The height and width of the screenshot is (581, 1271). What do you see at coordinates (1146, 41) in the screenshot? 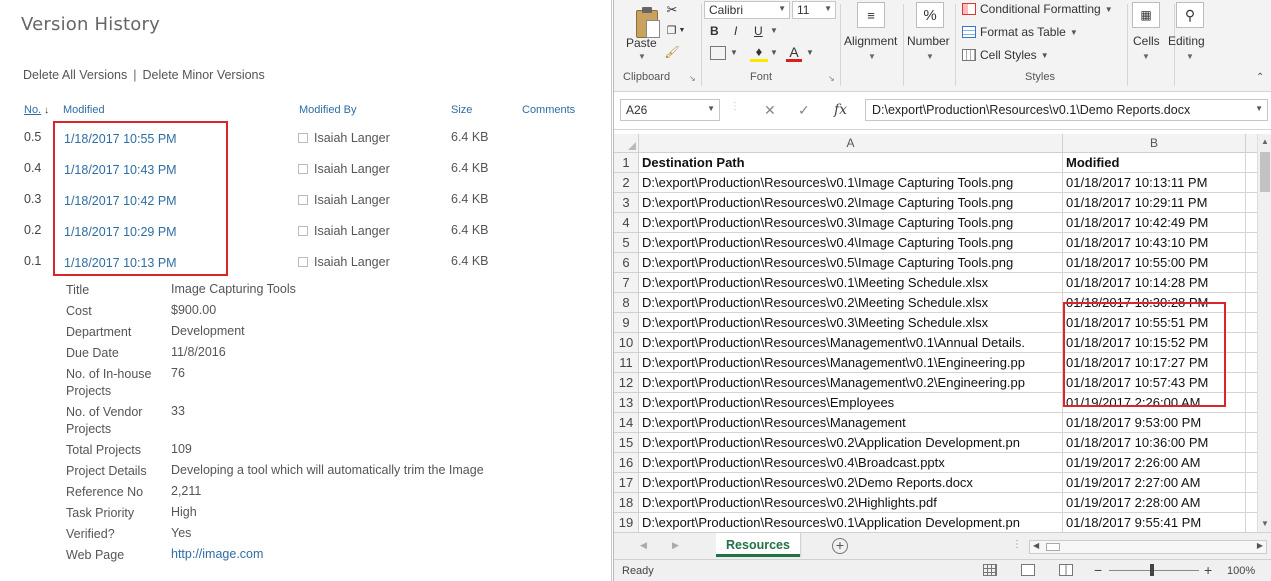
I see `cells-button: Cells` at bounding box center [1146, 41].